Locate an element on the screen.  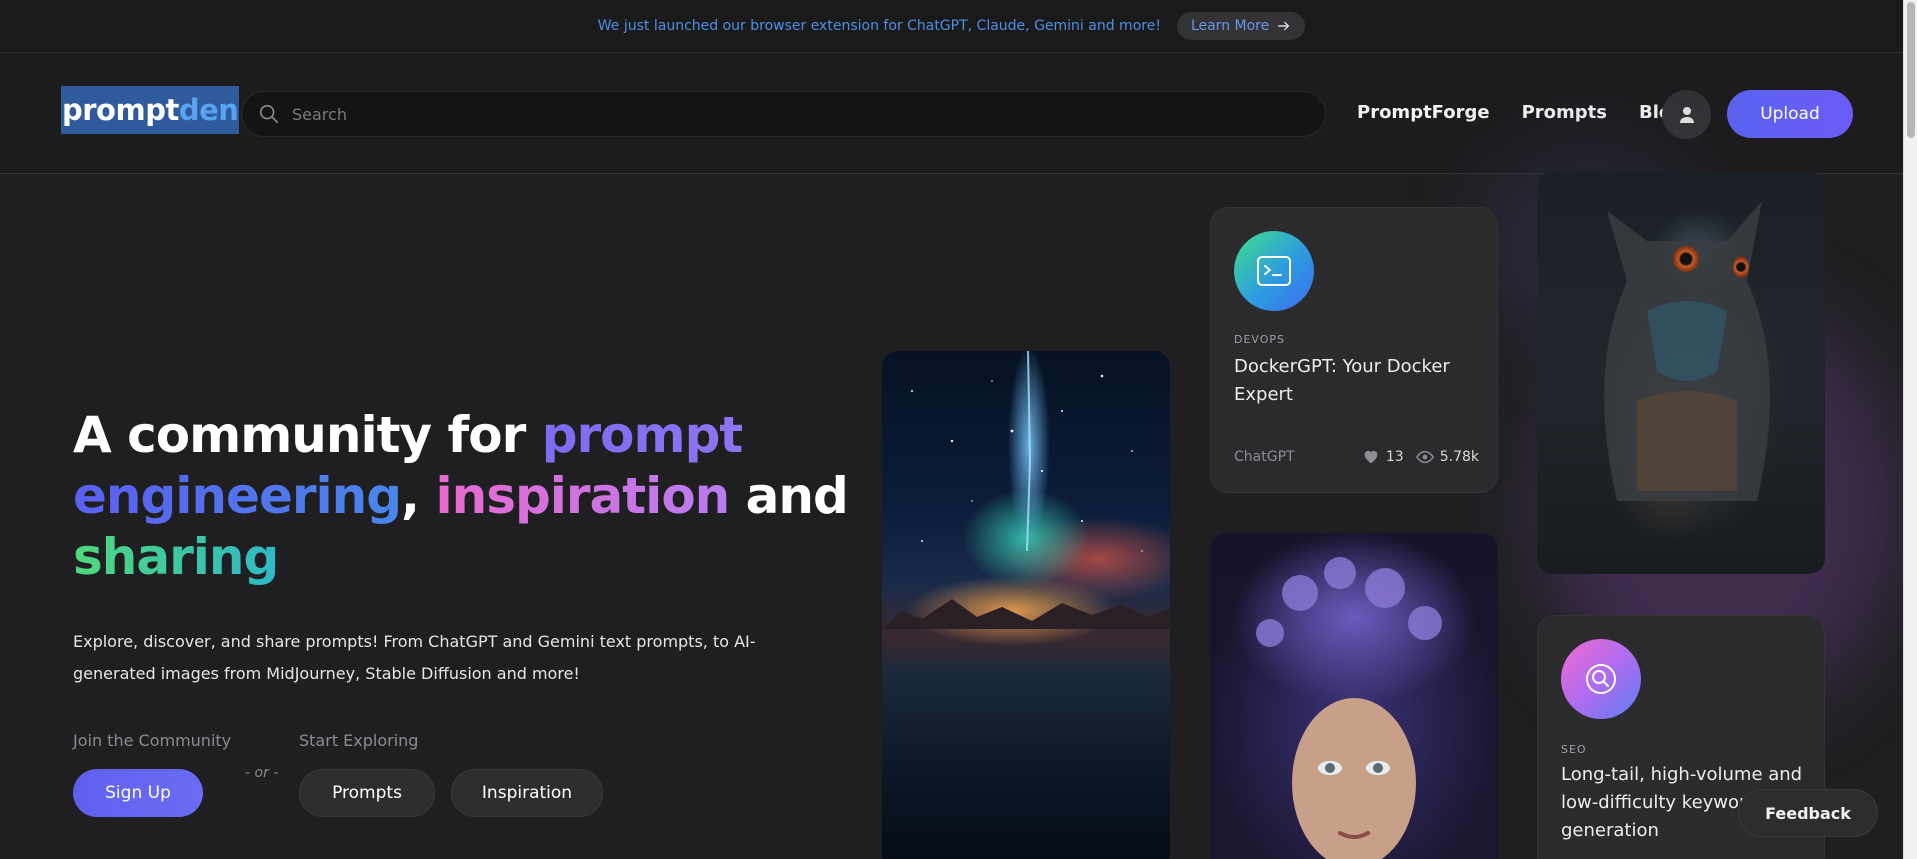
owl-eye-right is located at coordinates (1741, 267).